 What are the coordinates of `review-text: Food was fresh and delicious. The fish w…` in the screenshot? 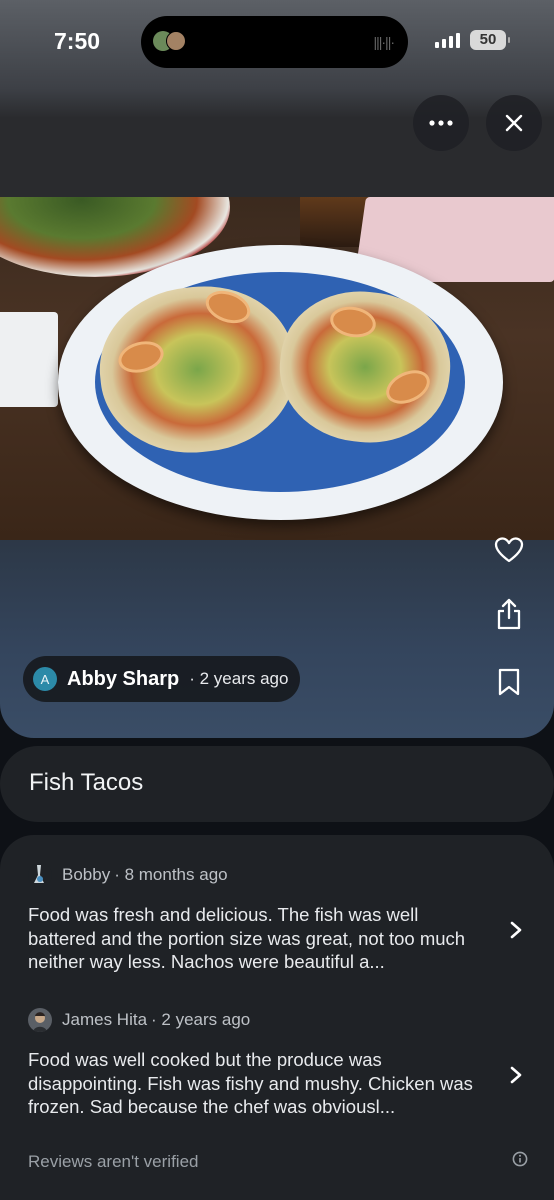 It's located at (247, 938).